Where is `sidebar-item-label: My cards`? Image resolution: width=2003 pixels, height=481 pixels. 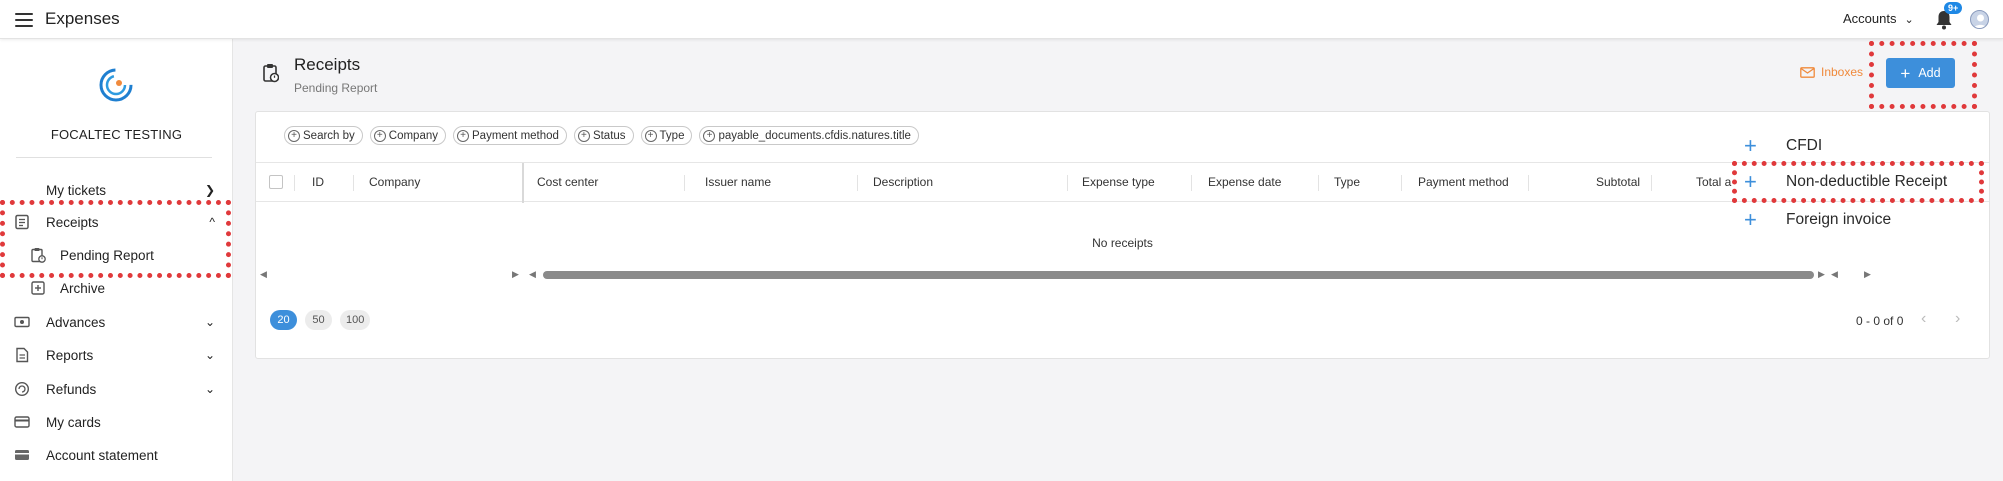 sidebar-item-label: My cards is located at coordinates (73, 422).